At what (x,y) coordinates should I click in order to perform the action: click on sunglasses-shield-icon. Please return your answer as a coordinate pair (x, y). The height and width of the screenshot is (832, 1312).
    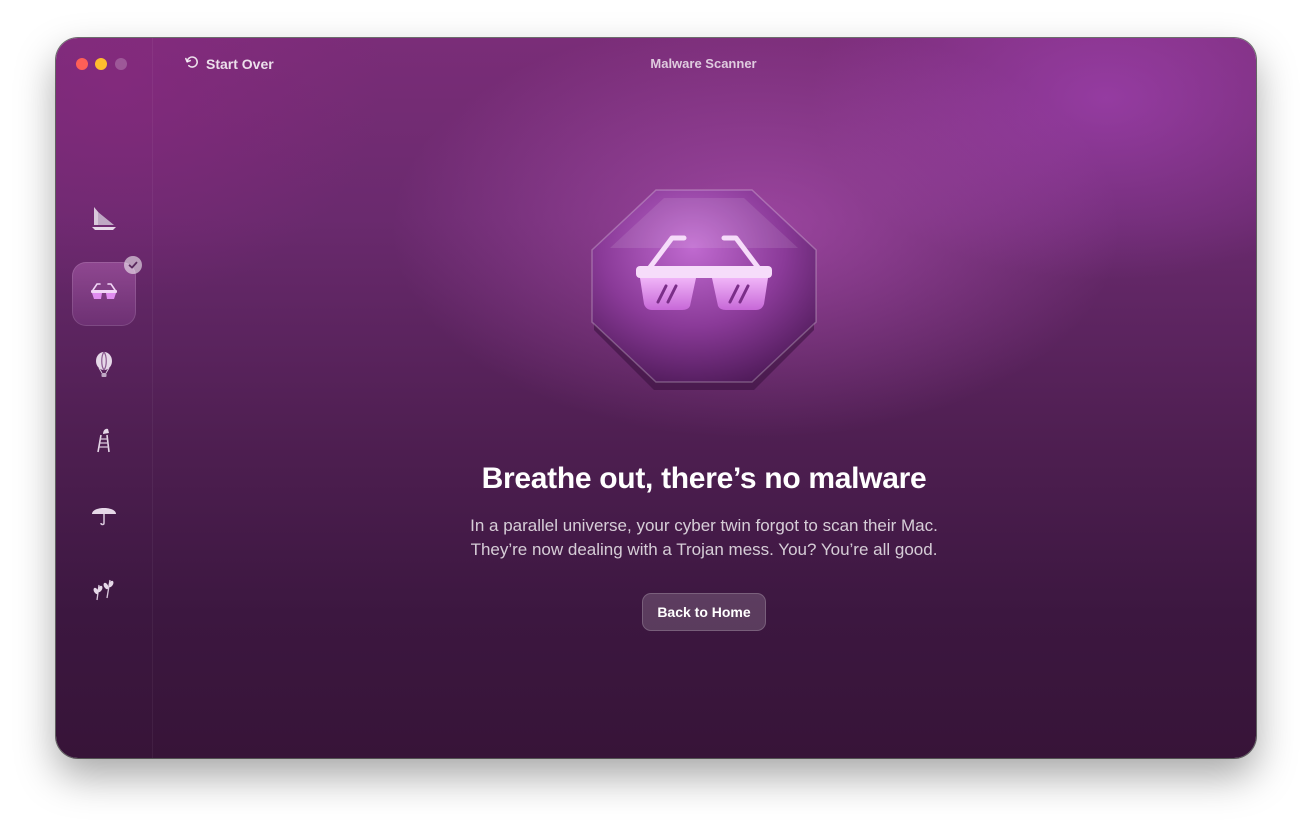
    Looking at the image, I should click on (704, 294).